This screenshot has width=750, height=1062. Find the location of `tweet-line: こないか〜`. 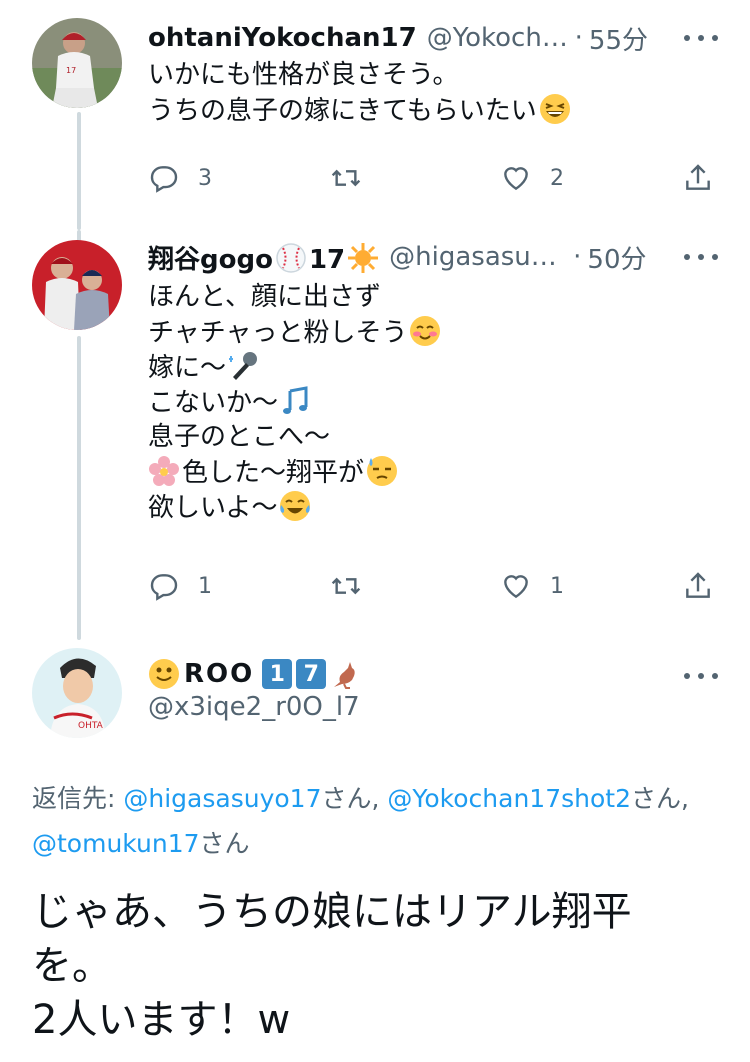

tweet-line: こないか〜 is located at coordinates (294, 402).